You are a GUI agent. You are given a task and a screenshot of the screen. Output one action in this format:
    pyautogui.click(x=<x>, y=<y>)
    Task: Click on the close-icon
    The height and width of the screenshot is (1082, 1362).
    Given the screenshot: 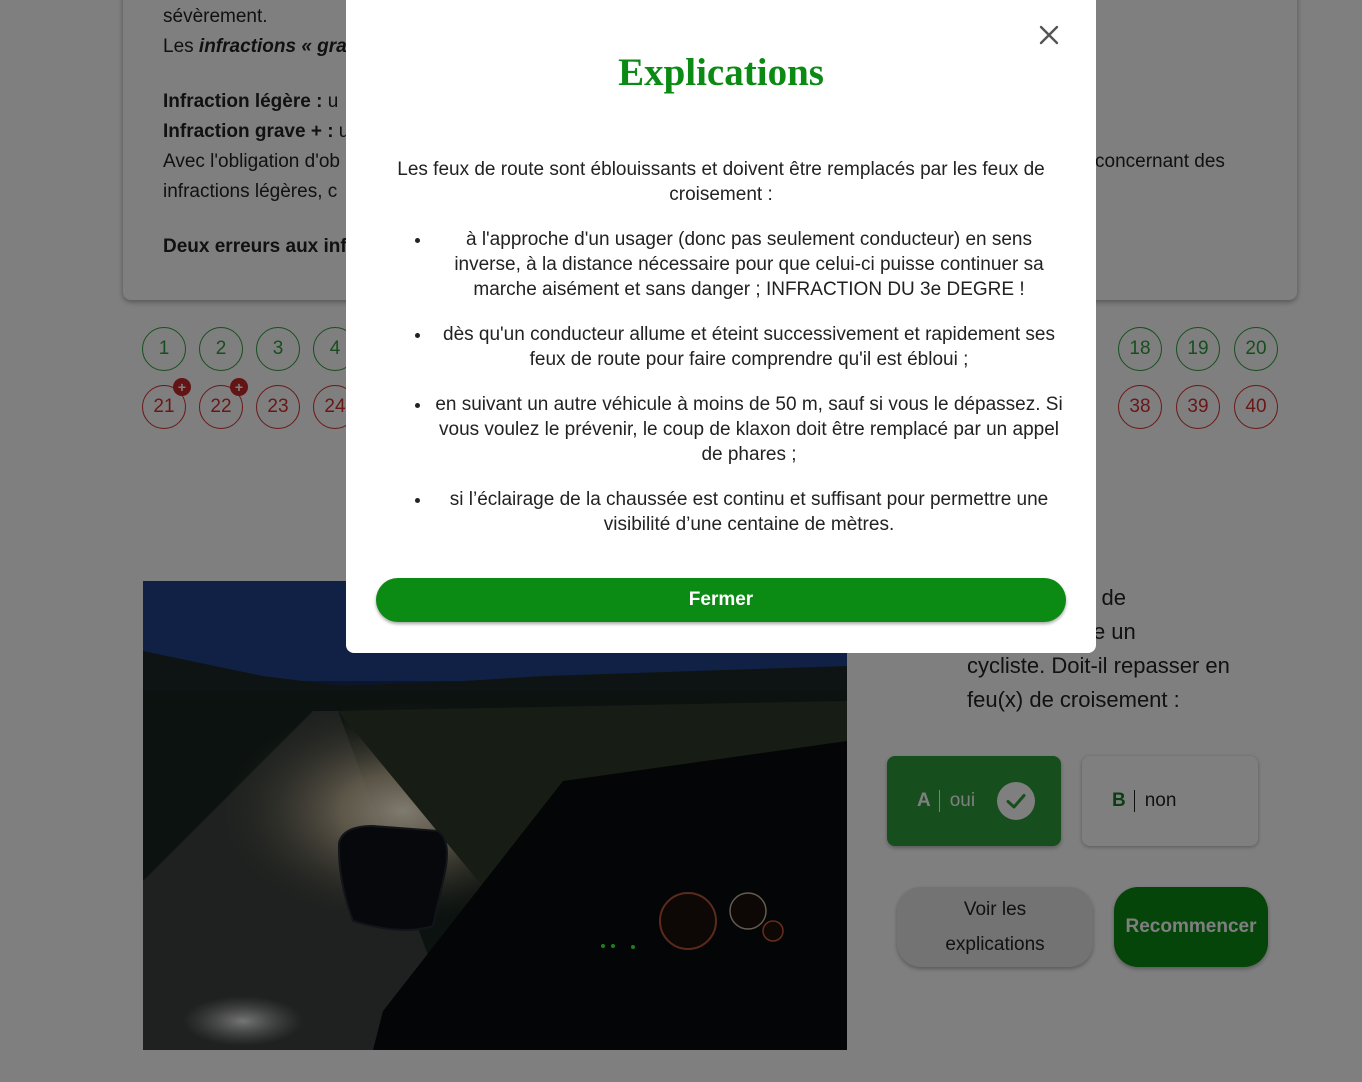 What is the action you would take?
    pyautogui.click(x=1049, y=35)
    